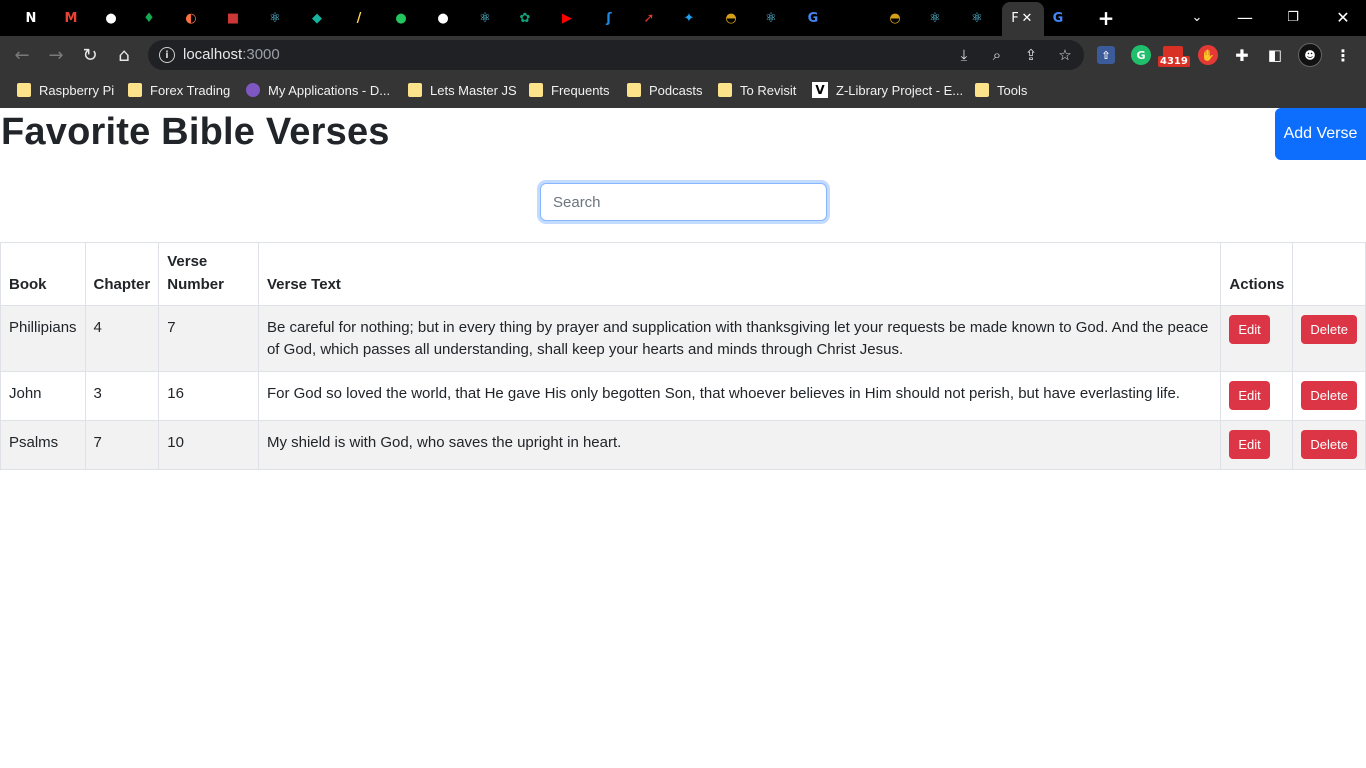  Describe the element at coordinates (191, 18) in the screenshot. I see `app-icon: ◐` at that location.